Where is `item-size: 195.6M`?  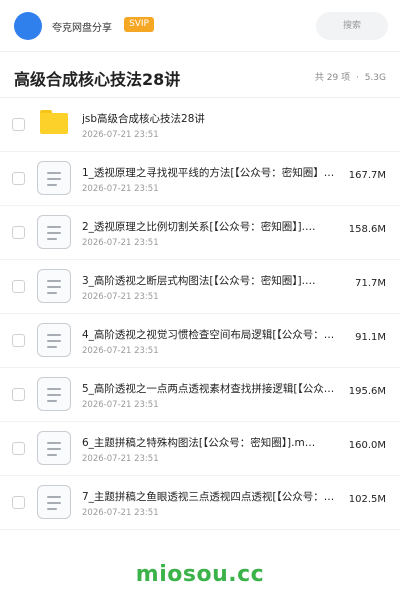
item-size: 195.6M is located at coordinates (367, 391).